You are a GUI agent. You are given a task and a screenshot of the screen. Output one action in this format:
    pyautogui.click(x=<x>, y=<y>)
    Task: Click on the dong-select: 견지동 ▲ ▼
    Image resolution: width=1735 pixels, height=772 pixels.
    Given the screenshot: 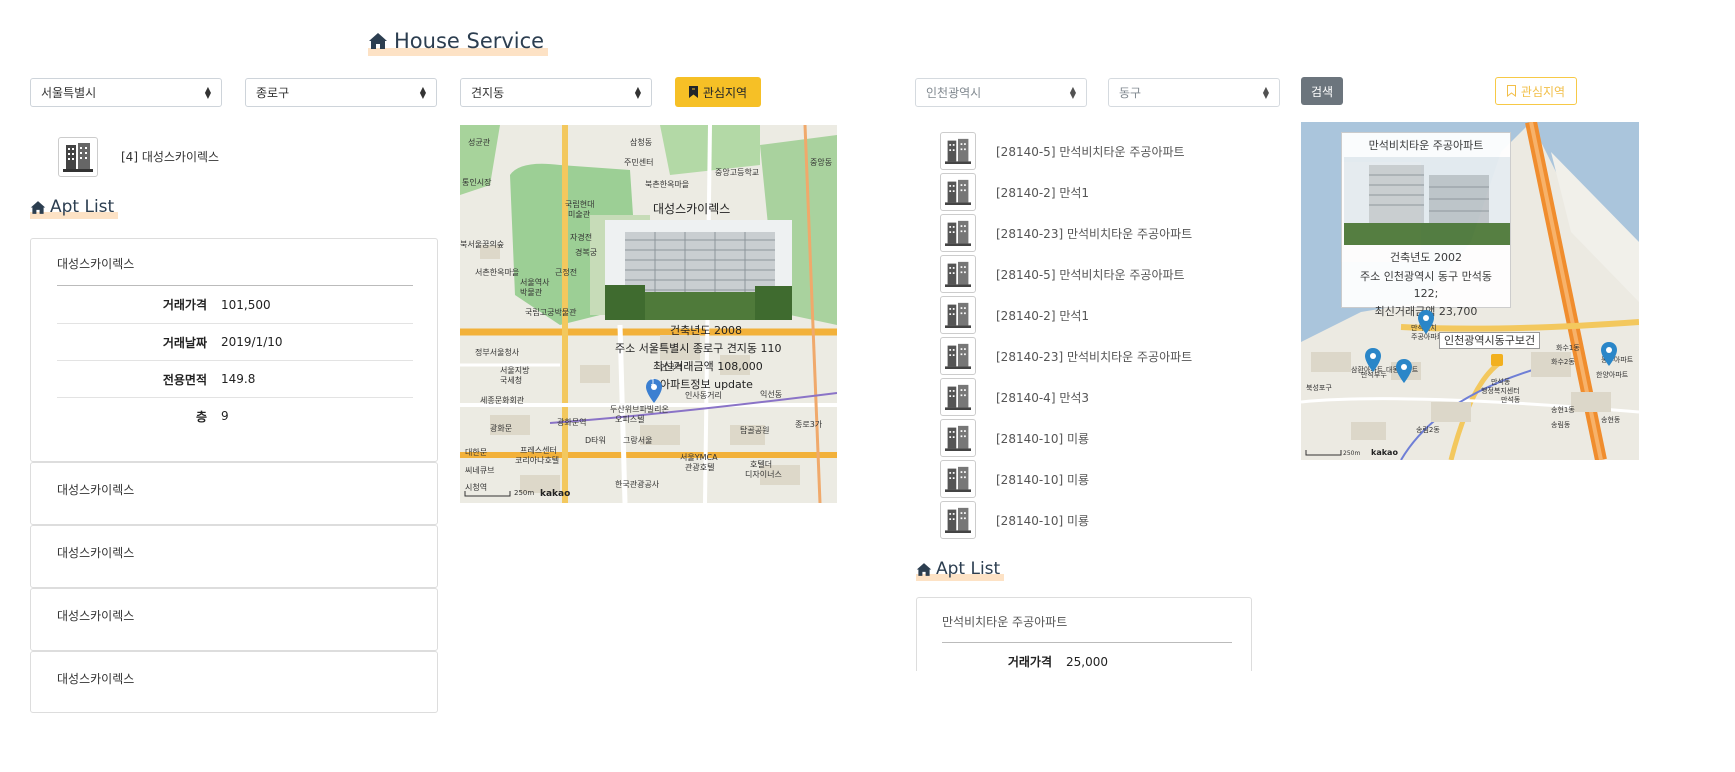 What is the action you would take?
    pyautogui.click(x=556, y=92)
    